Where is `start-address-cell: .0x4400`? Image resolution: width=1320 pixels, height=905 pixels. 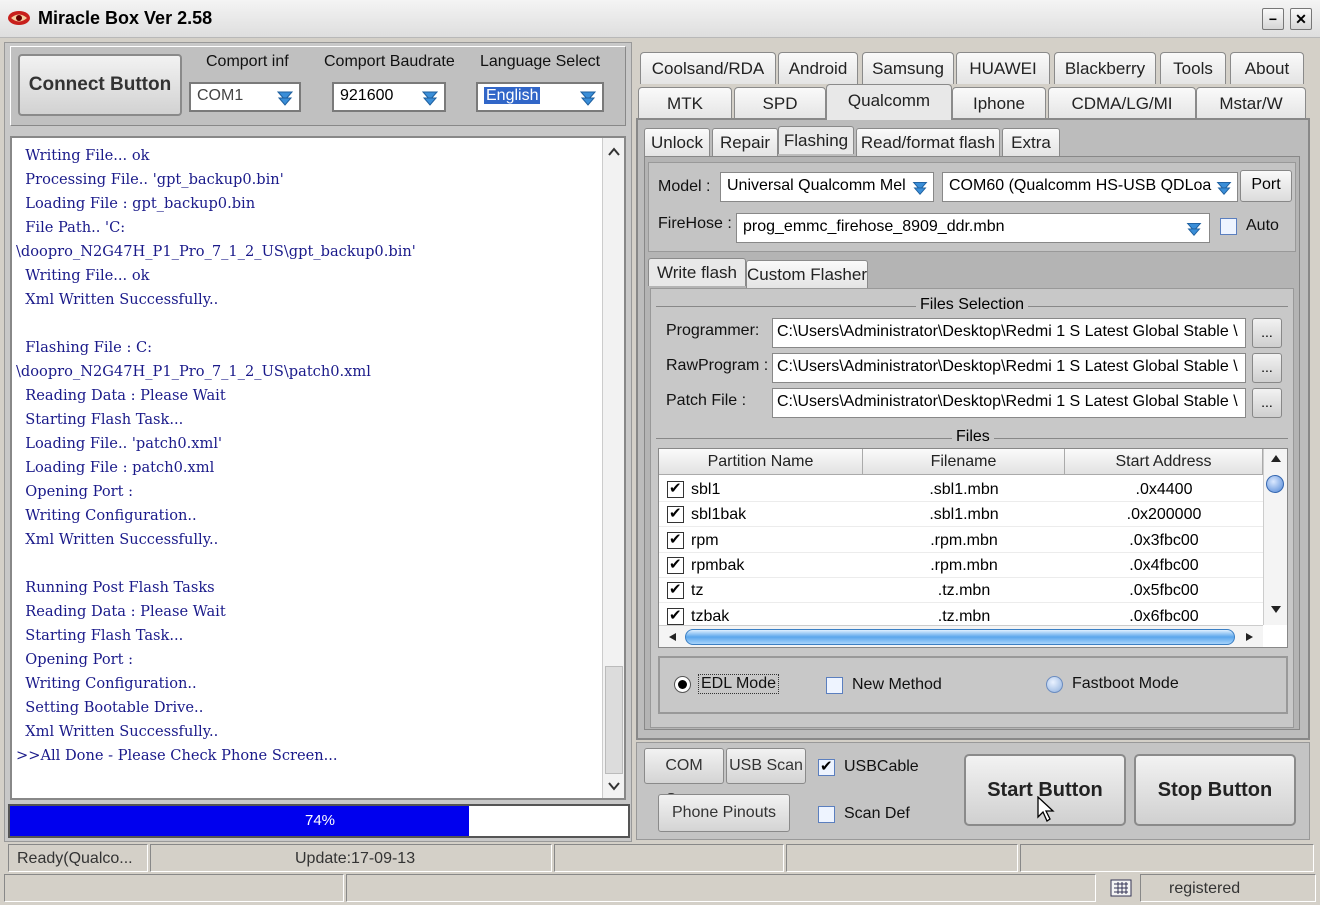 start-address-cell: .0x4400 is located at coordinates (1164, 489).